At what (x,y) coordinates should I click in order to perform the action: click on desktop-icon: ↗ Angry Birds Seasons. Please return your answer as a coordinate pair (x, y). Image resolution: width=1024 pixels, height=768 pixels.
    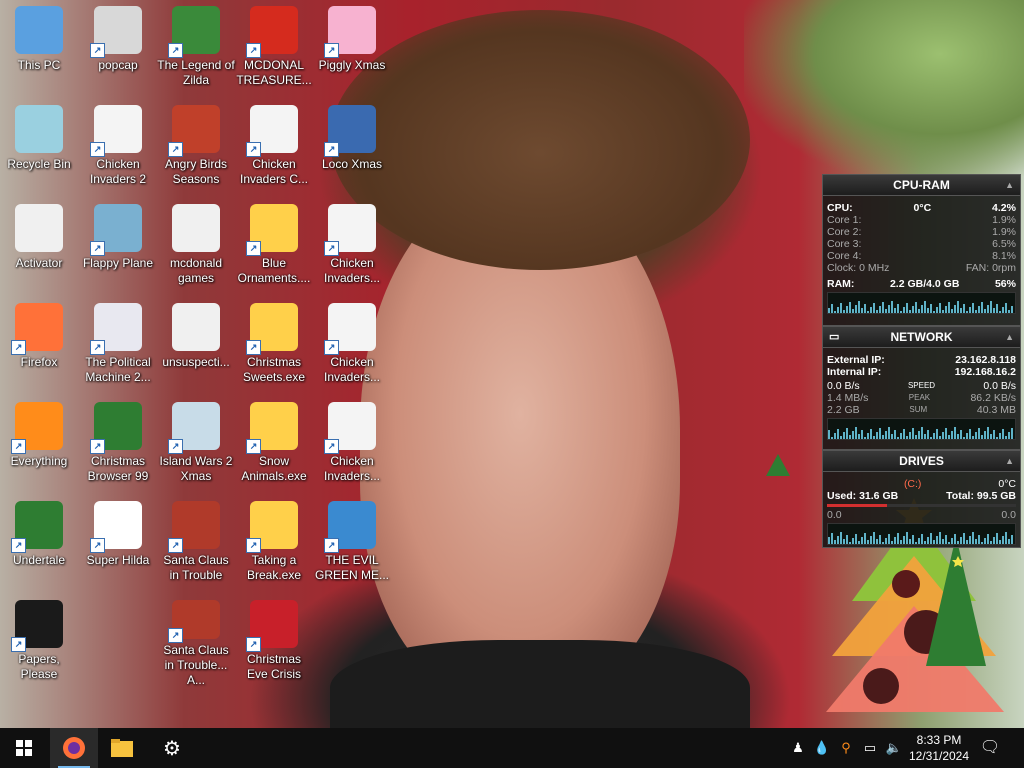
    Looking at the image, I should click on (196, 147).